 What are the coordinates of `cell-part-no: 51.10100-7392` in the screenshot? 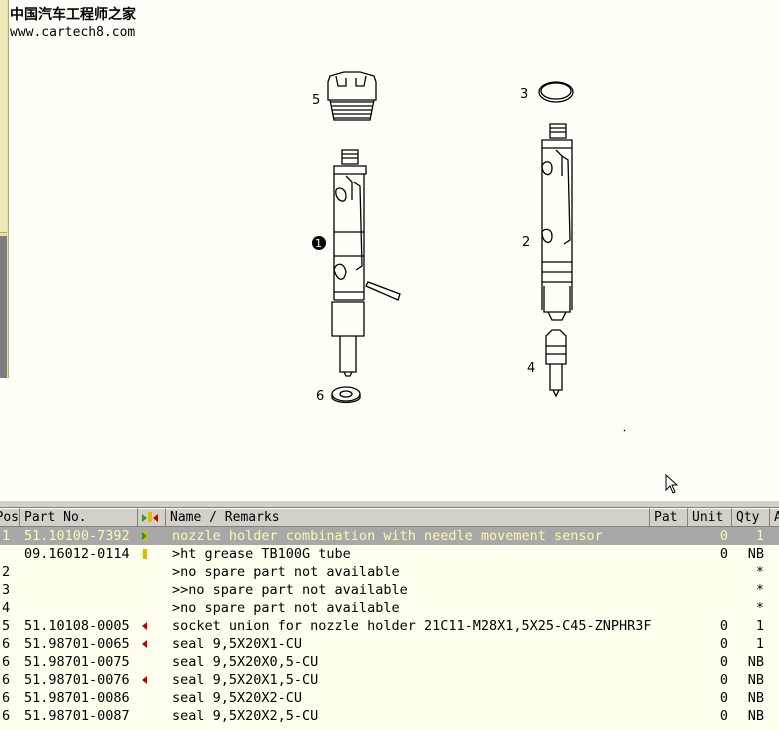 It's located at (77, 536).